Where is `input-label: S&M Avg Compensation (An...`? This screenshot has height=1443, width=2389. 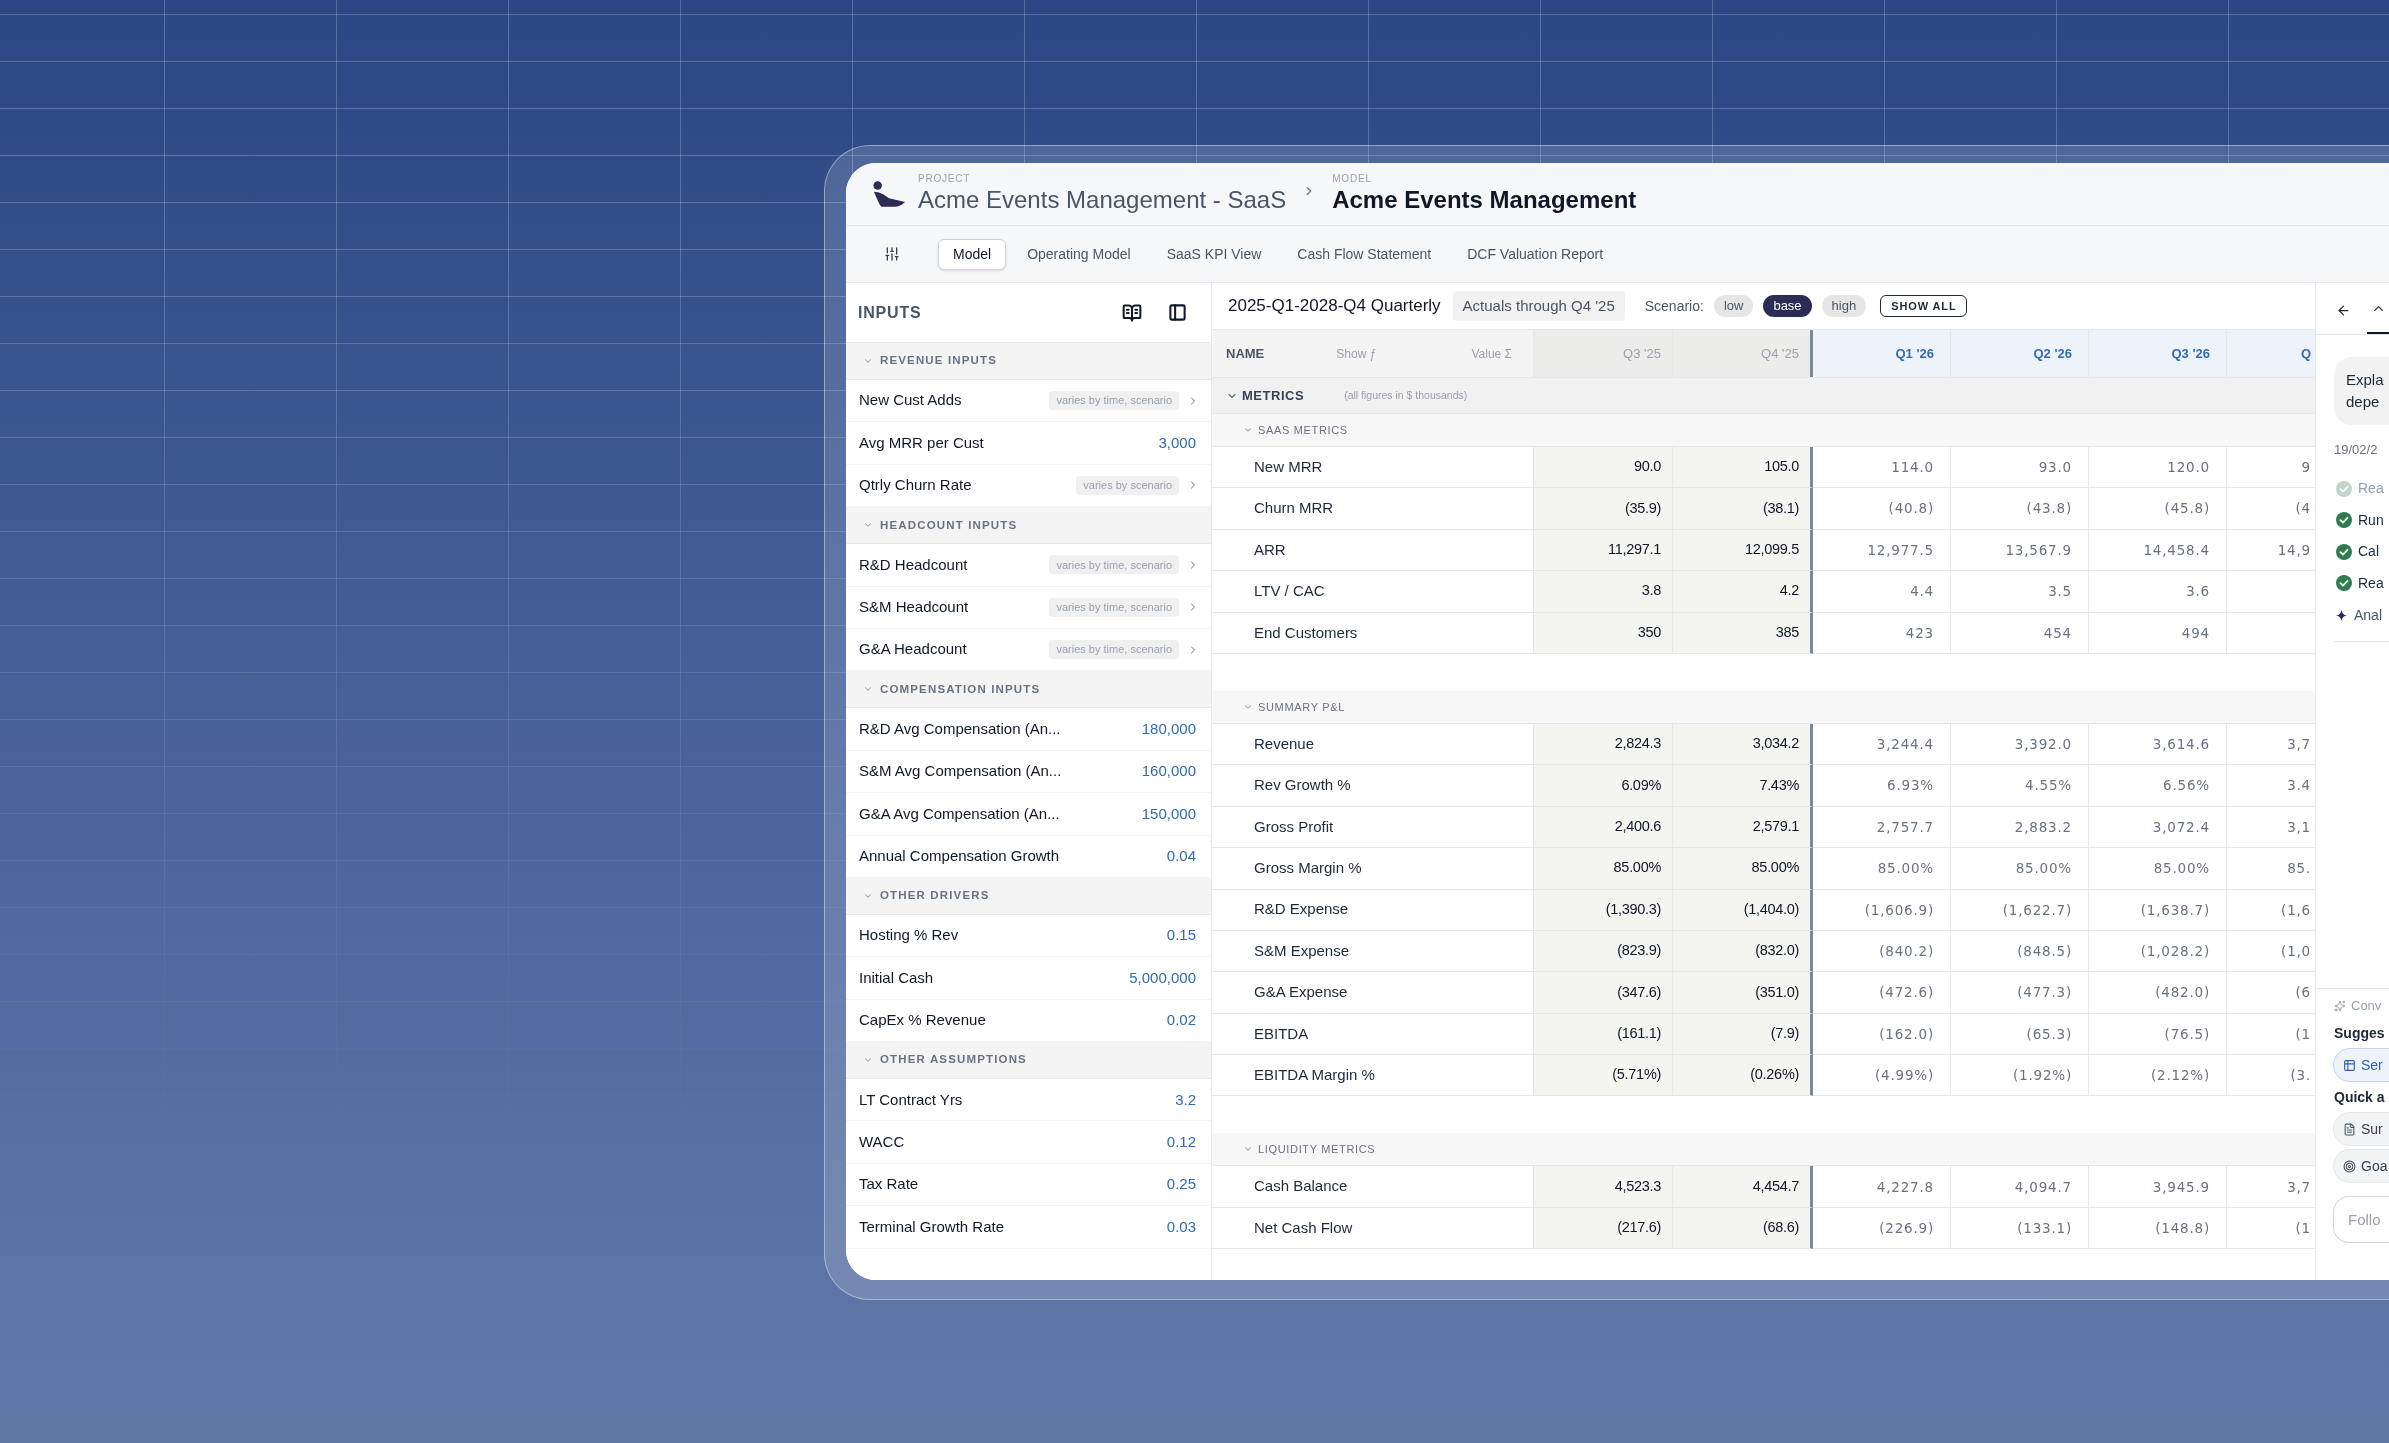 input-label: S&M Avg Compensation (An... is located at coordinates (960, 771).